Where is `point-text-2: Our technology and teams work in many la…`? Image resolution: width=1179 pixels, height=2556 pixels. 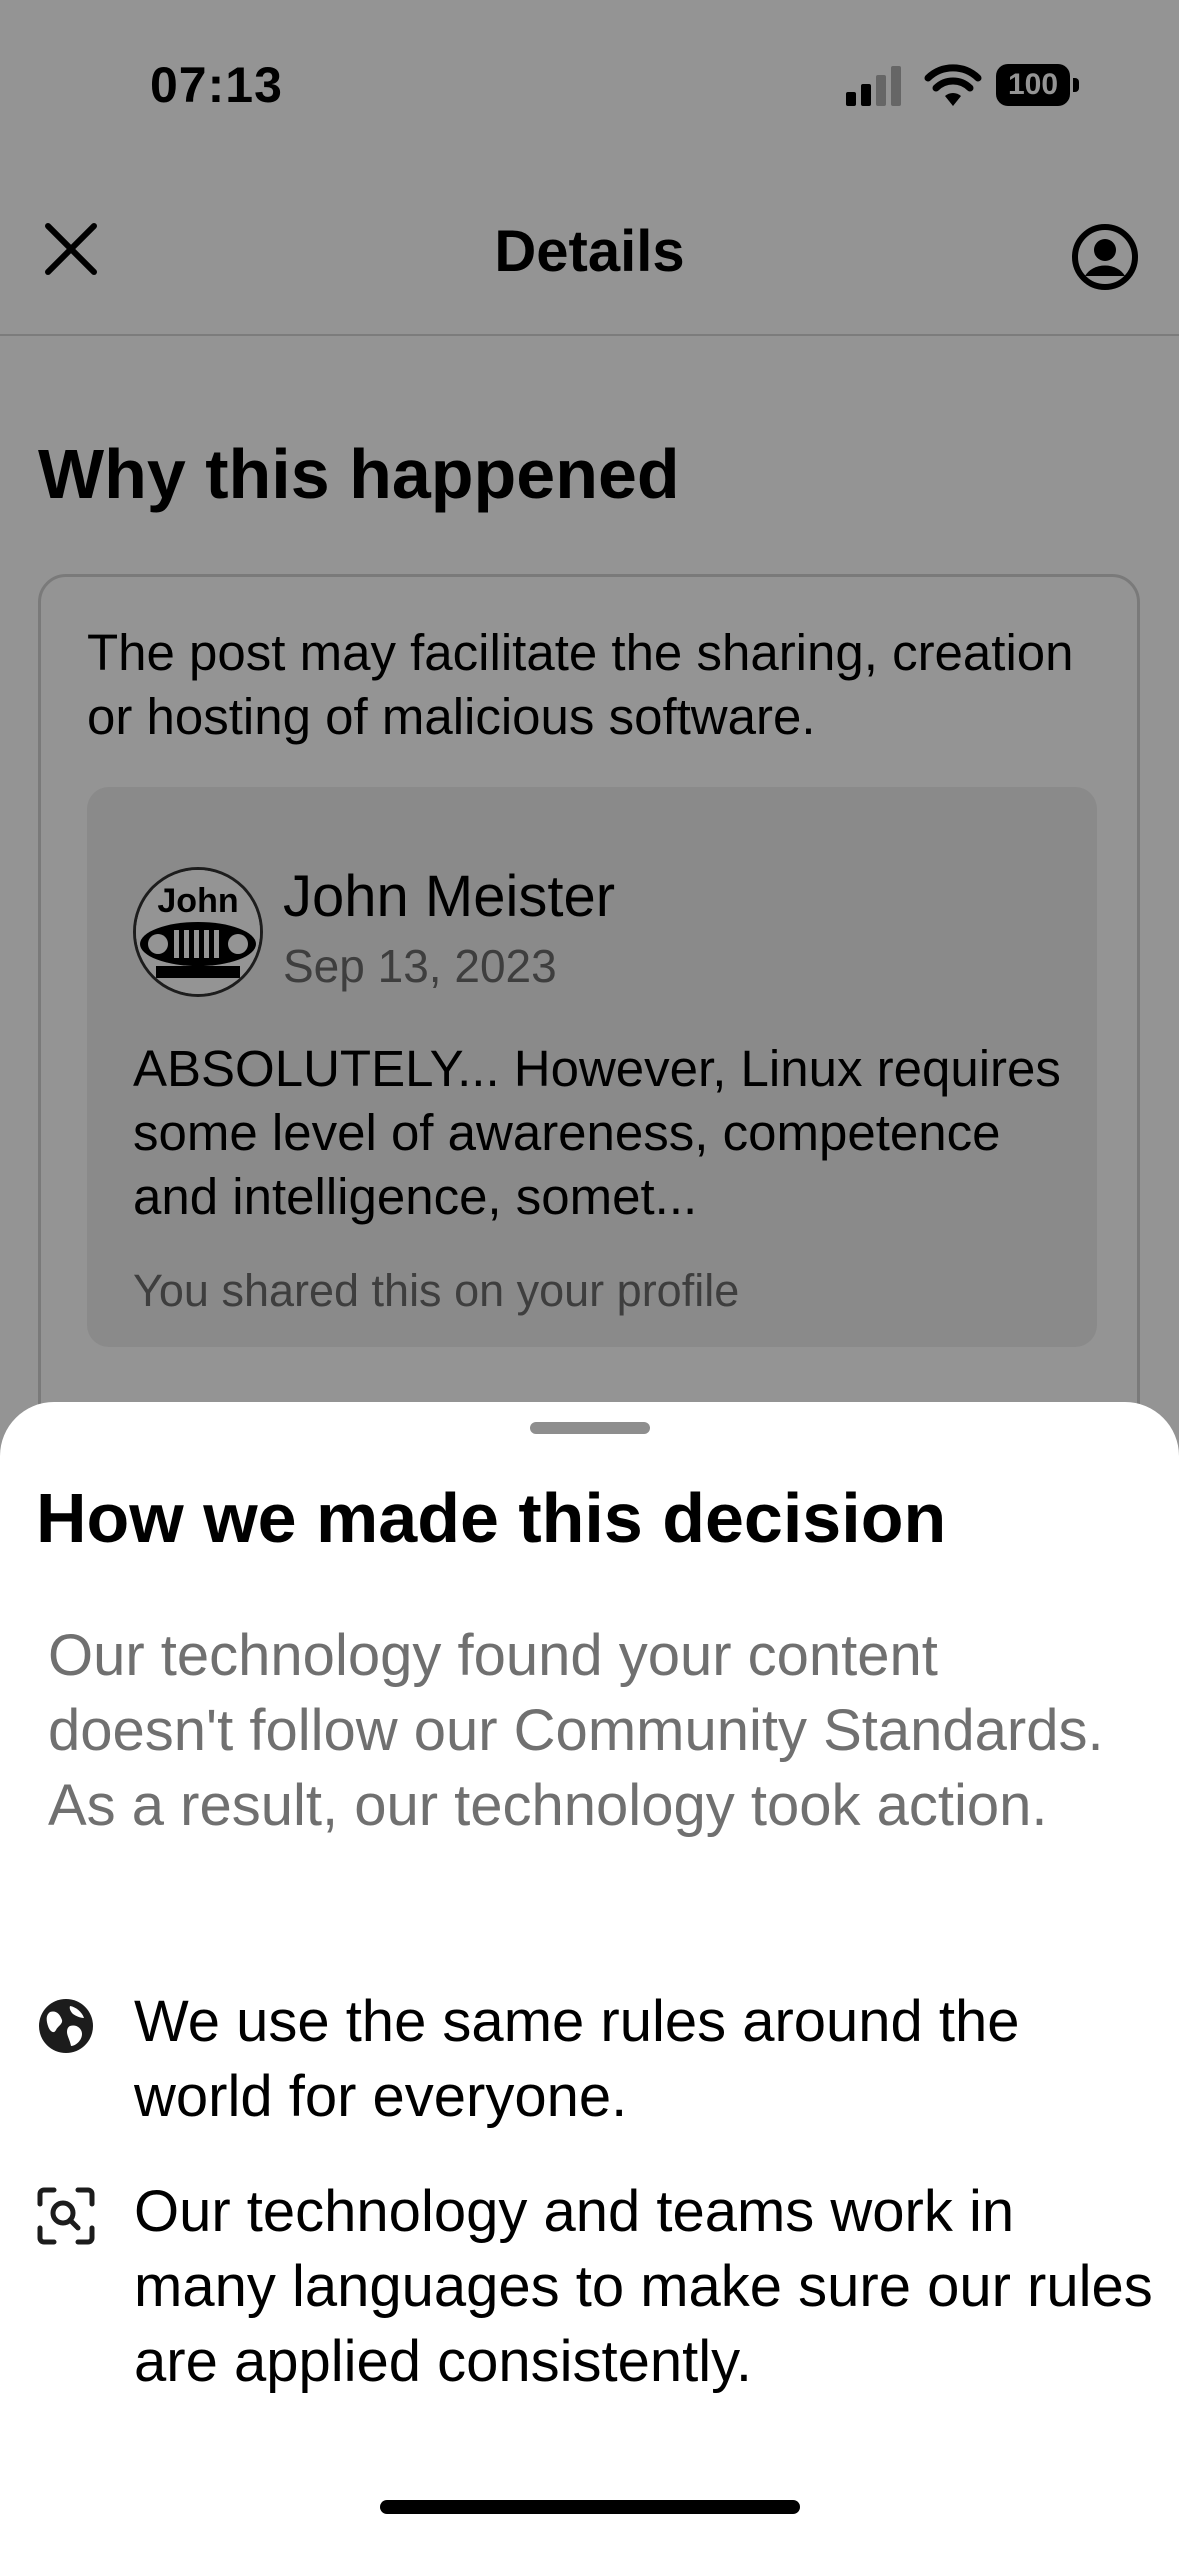 point-text-2: Our technology and teams work in many la… is located at coordinates (643, 2286).